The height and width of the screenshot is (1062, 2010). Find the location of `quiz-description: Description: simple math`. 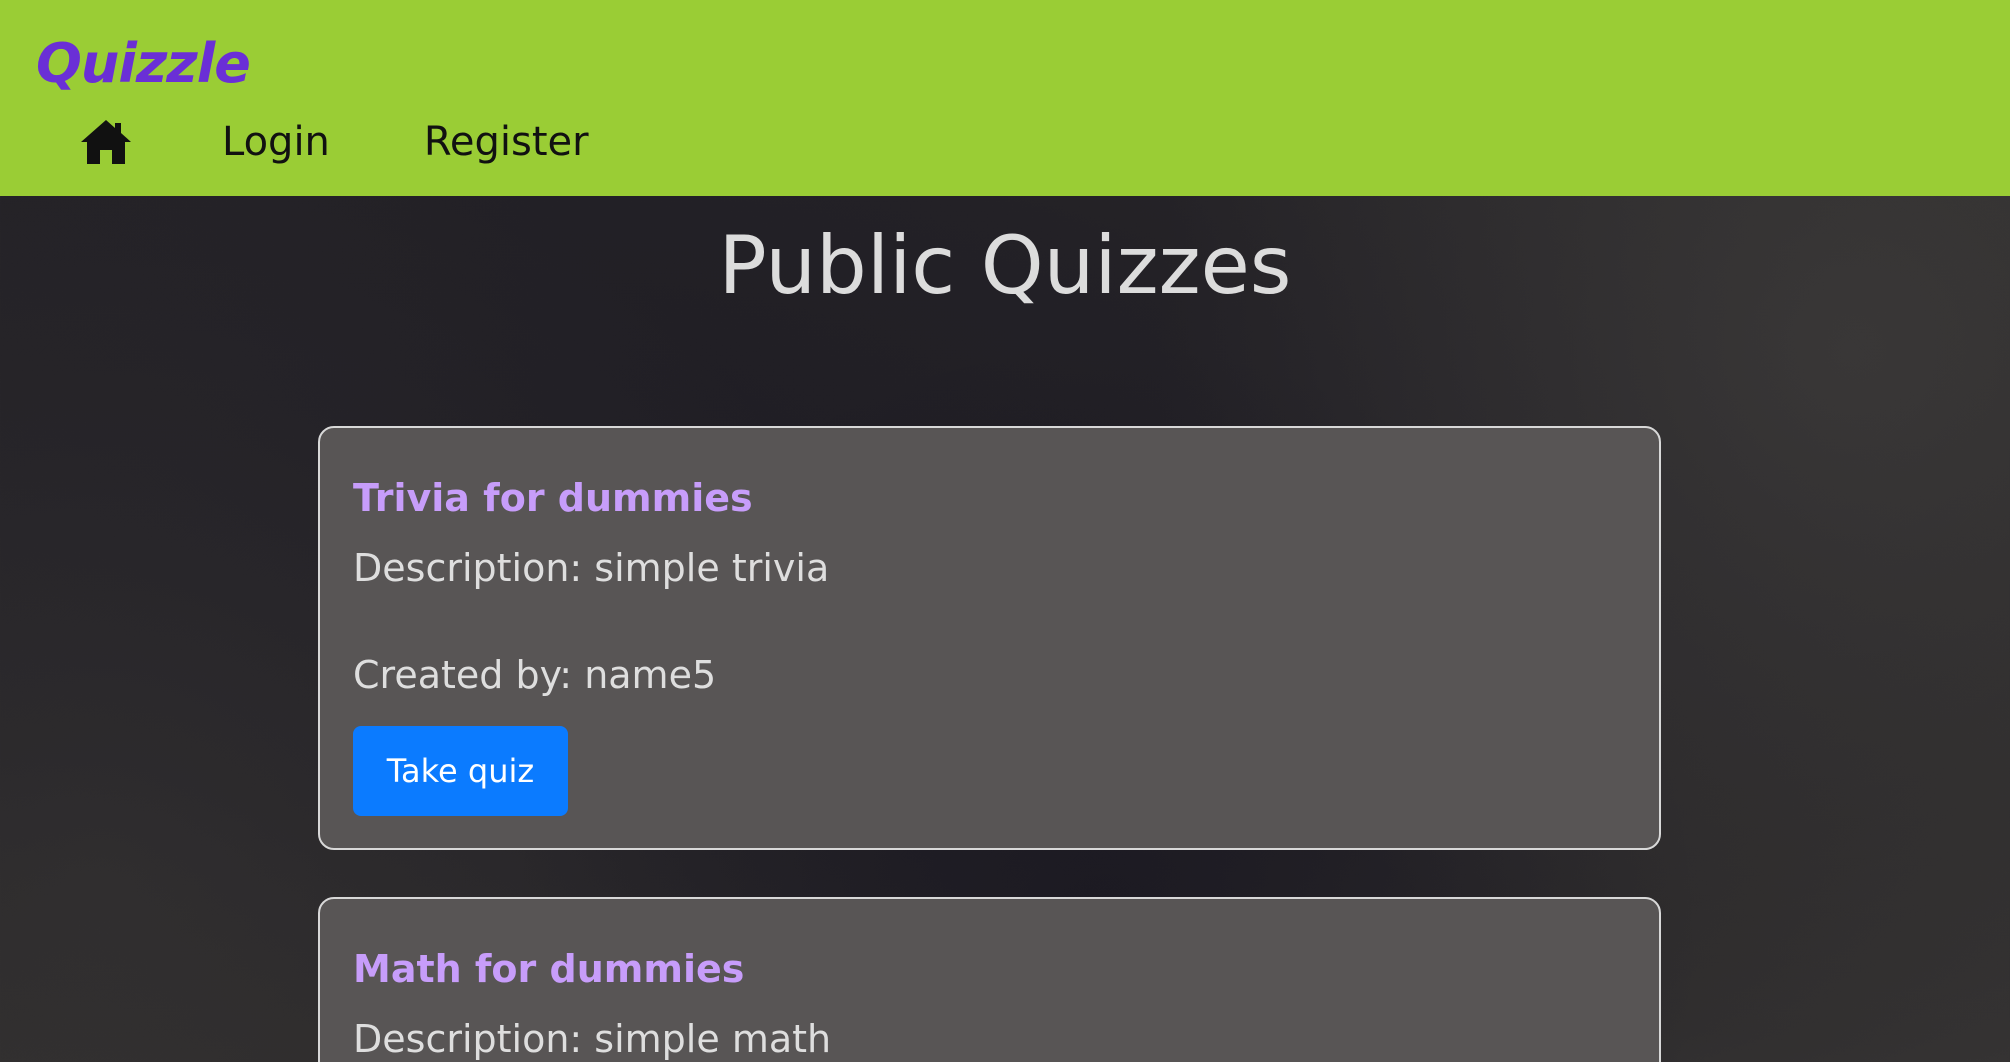

quiz-description: Description: simple math is located at coordinates (592, 1039).